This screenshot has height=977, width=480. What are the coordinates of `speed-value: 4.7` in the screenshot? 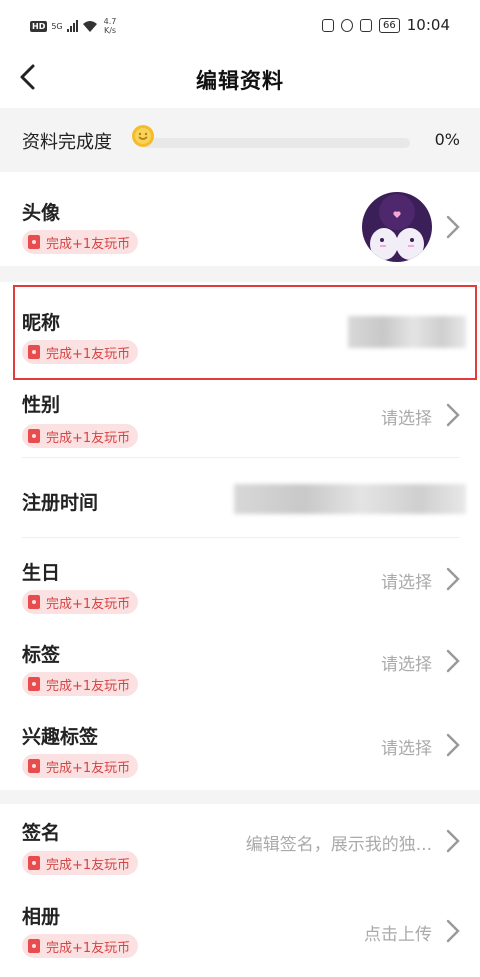 It's located at (110, 21).